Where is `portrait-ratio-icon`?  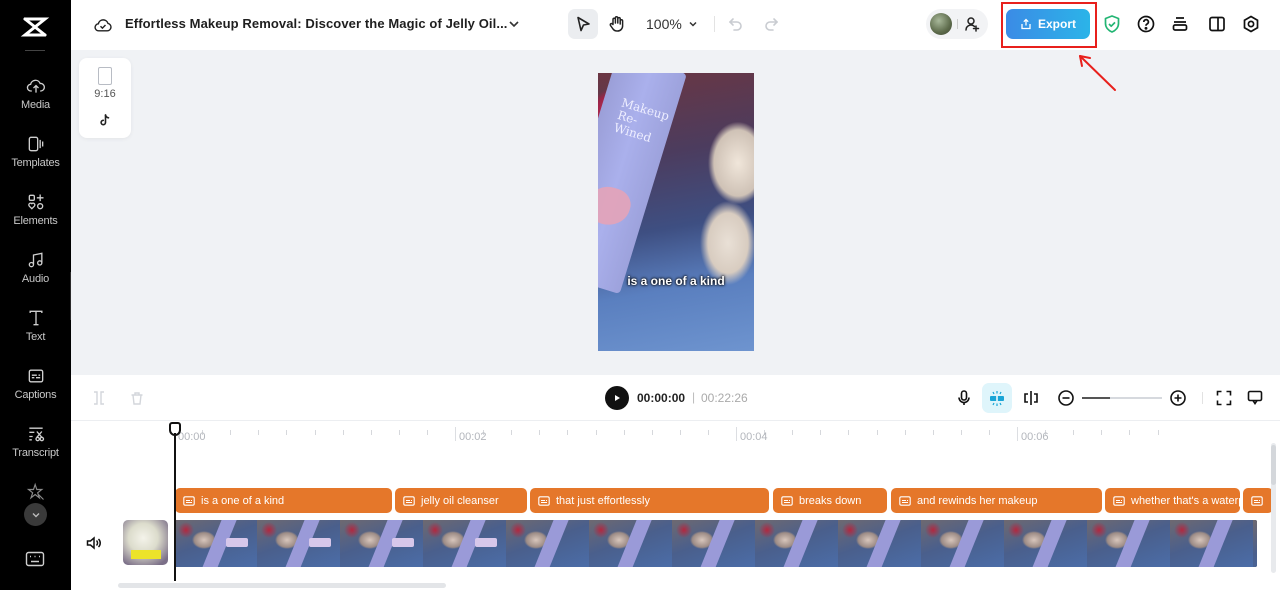
portrait-ratio-icon is located at coordinates (105, 76).